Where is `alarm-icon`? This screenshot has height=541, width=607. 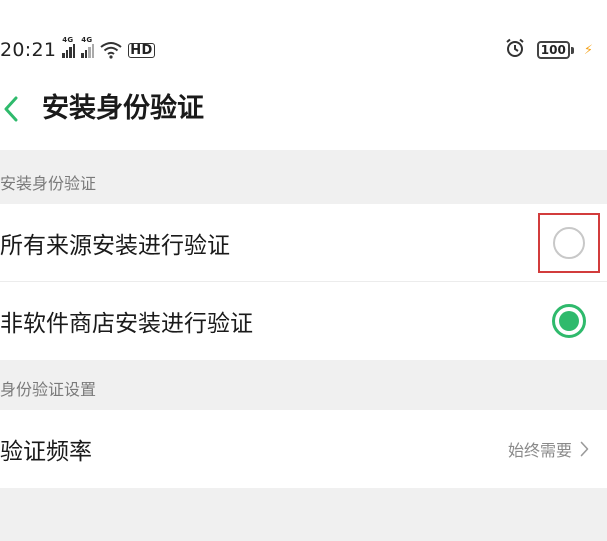 alarm-icon is located at coordinates (515, 50).